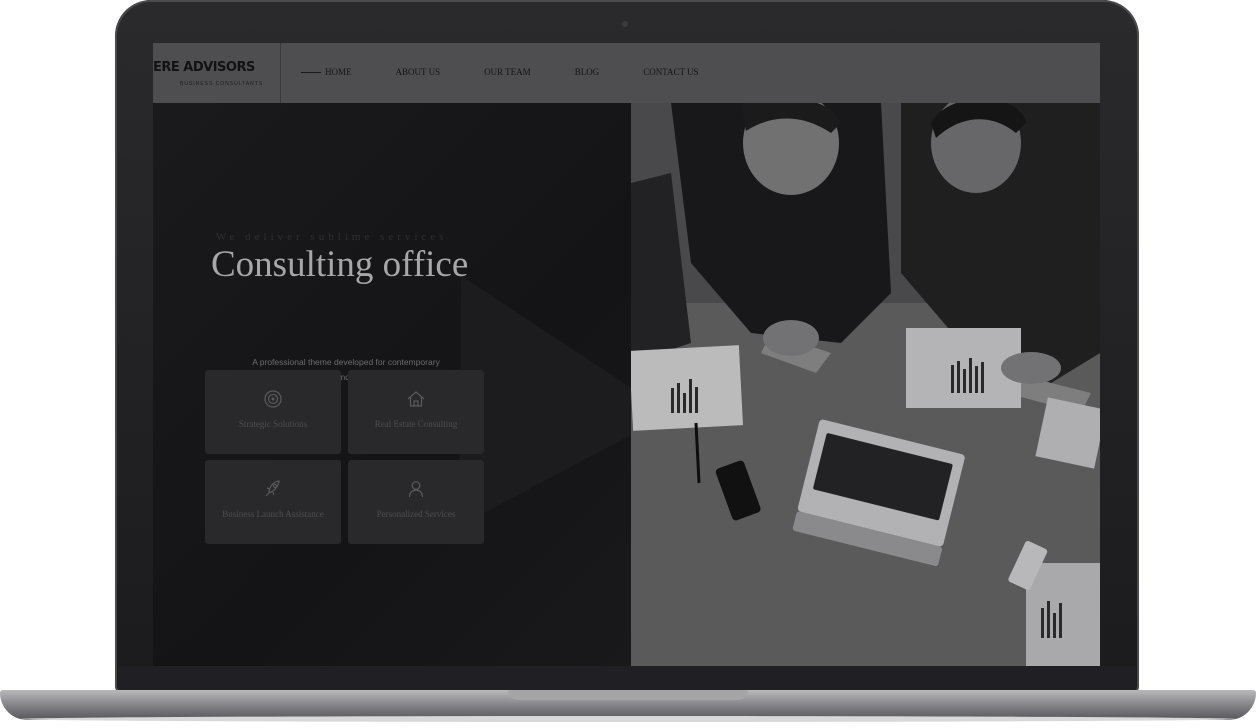  Describe the element at coordinates (340, 264) in the screenshot. I see `hero-title: Consulting office` at that location.